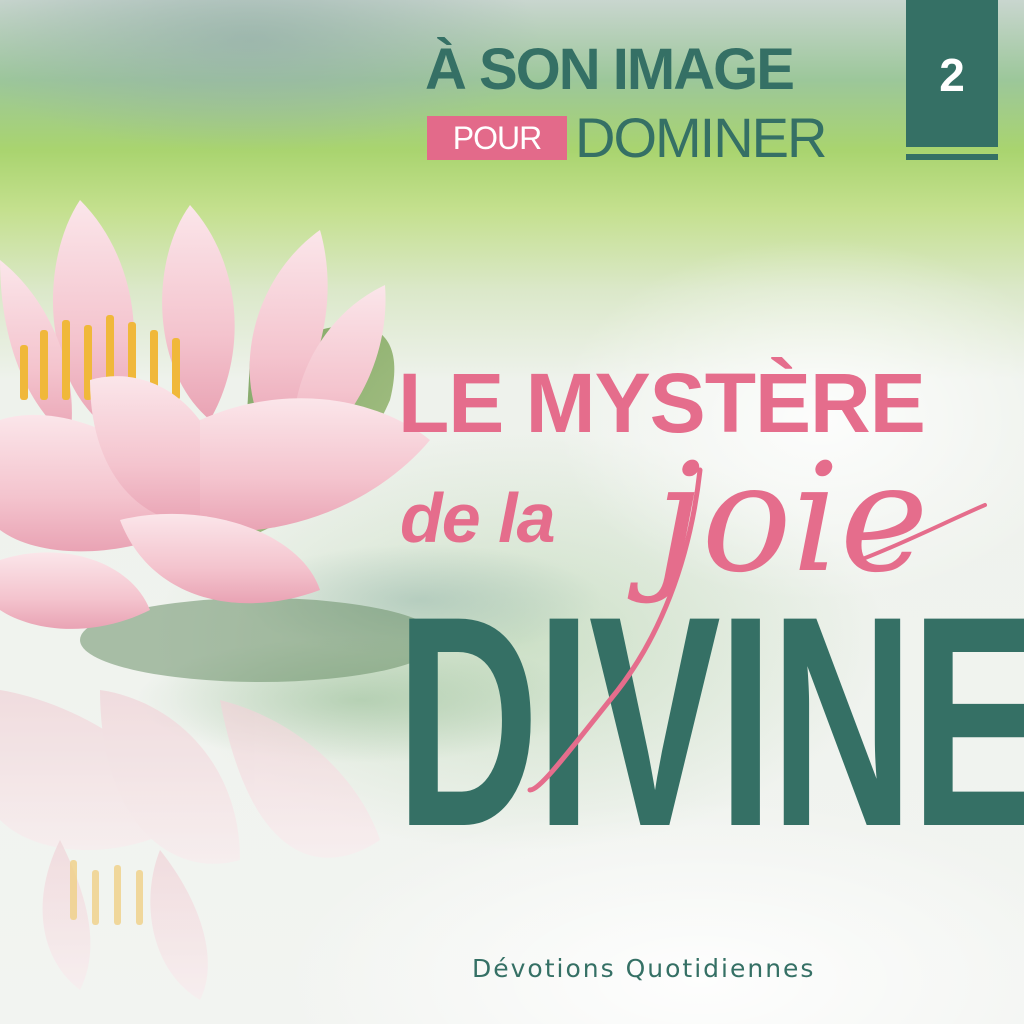  What do you see at coordinates (778, 519) in the screenshot?
I see `title-script-joie: joie` at bounding box center [778, 519].